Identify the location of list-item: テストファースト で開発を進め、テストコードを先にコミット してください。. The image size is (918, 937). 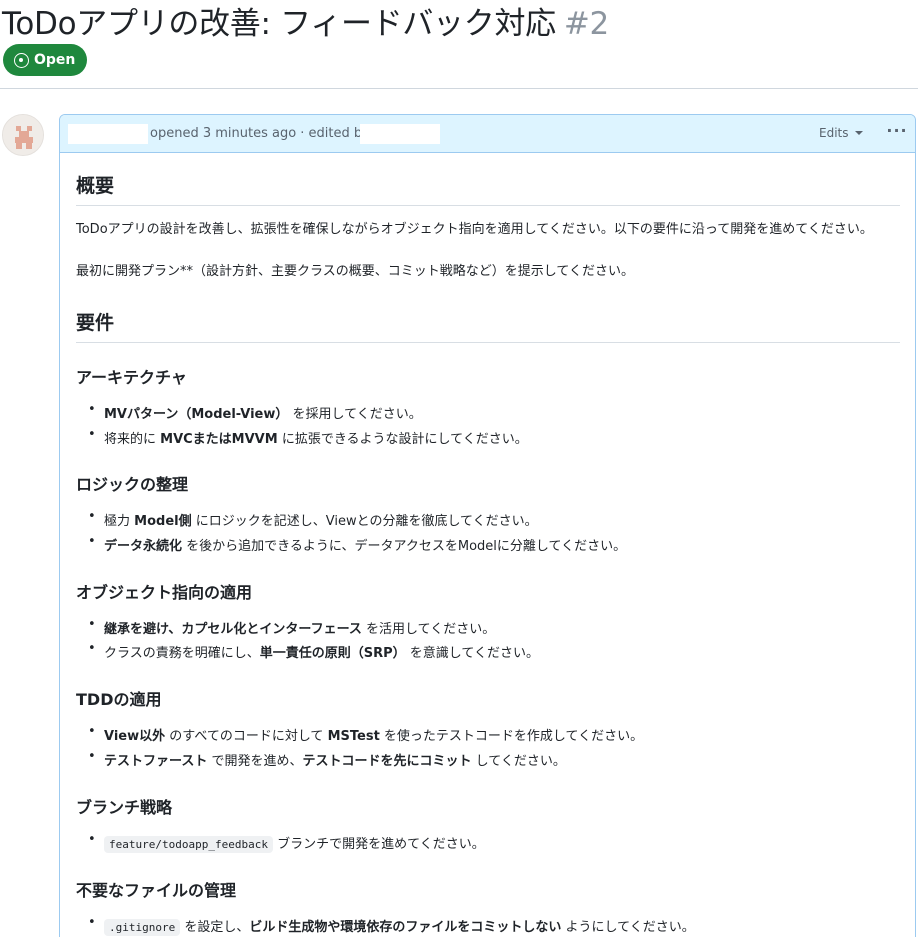
(327, 759).